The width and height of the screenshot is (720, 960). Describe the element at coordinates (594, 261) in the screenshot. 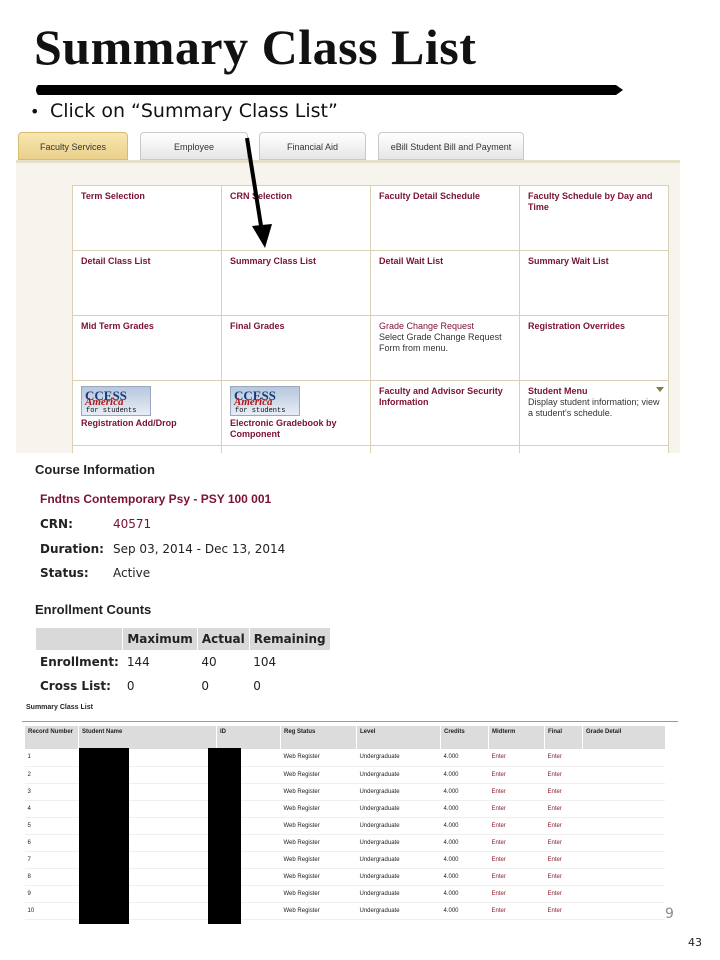

I see `summary-wait-list-link: Summary Wait List` at that location.